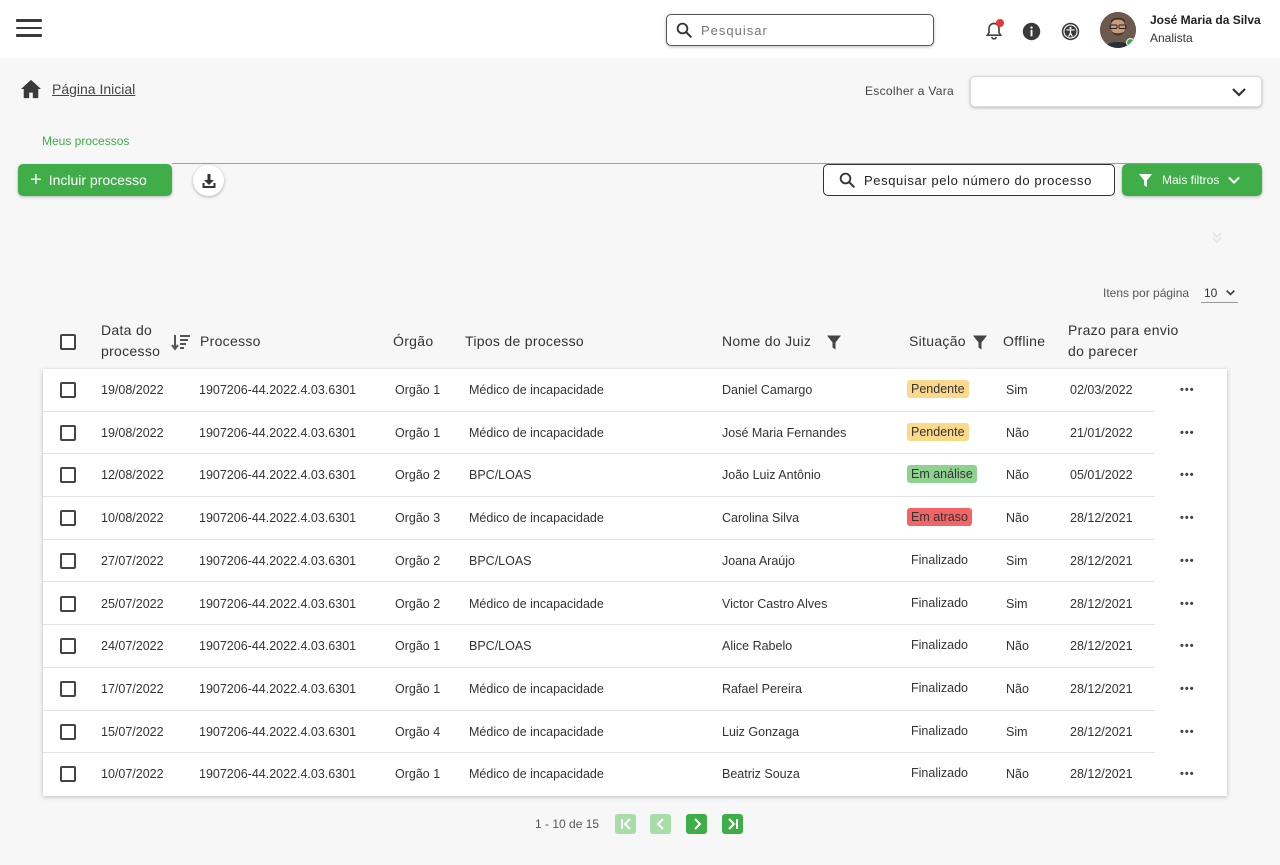 This screenshot has width=1280, height=865. What do you see at coordinates (132, 390) in the screenshot?
I see `cell-date: 19/08/2022` at bounding box center [132, 390].